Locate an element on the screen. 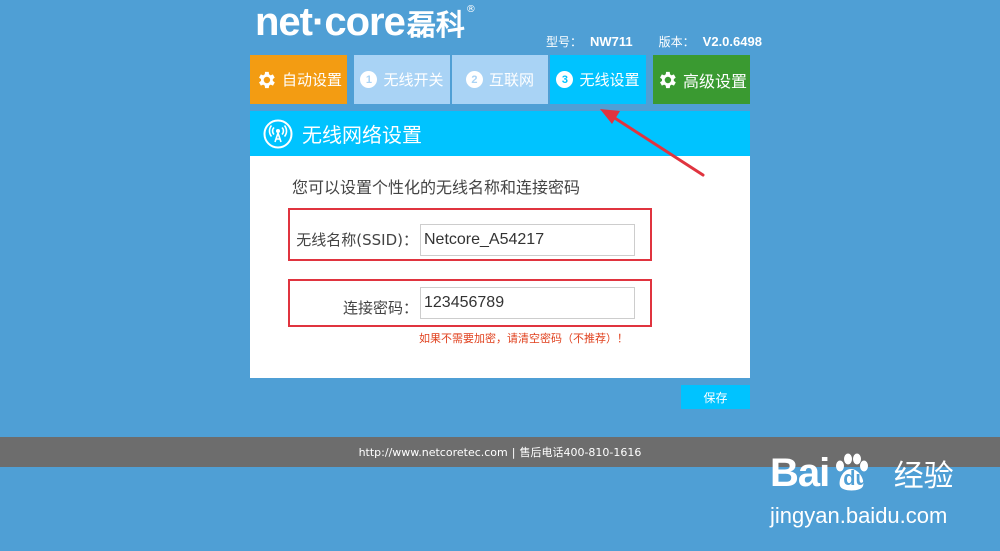  brand-name-en: net·core is located at coordinates (330, 22).